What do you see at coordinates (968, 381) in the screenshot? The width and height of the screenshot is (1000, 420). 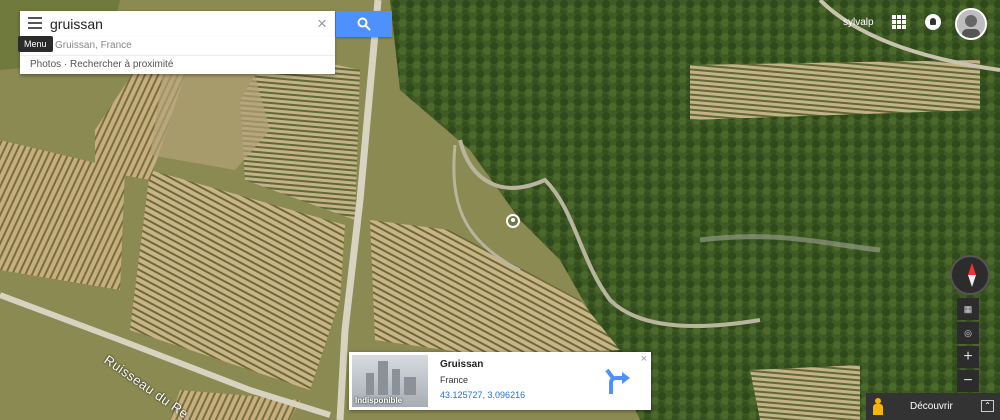 I see `zoom-out-button: −` at bounding box center [968, 381].